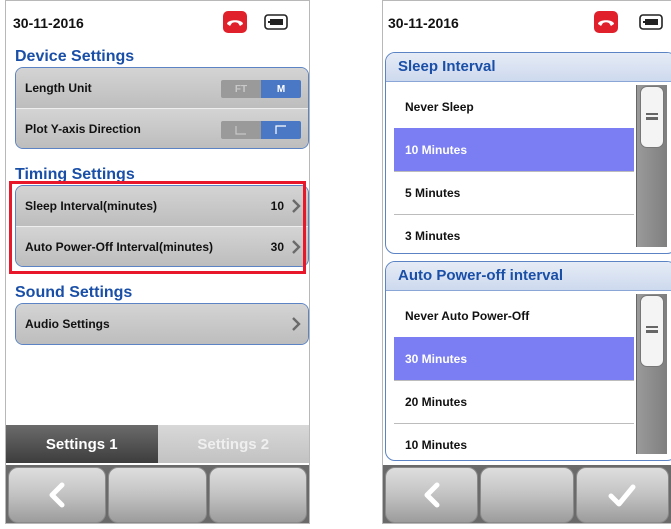 The image size is (671, 529). I want to click on length-unit-toggle: FT M, so click(261, 89).